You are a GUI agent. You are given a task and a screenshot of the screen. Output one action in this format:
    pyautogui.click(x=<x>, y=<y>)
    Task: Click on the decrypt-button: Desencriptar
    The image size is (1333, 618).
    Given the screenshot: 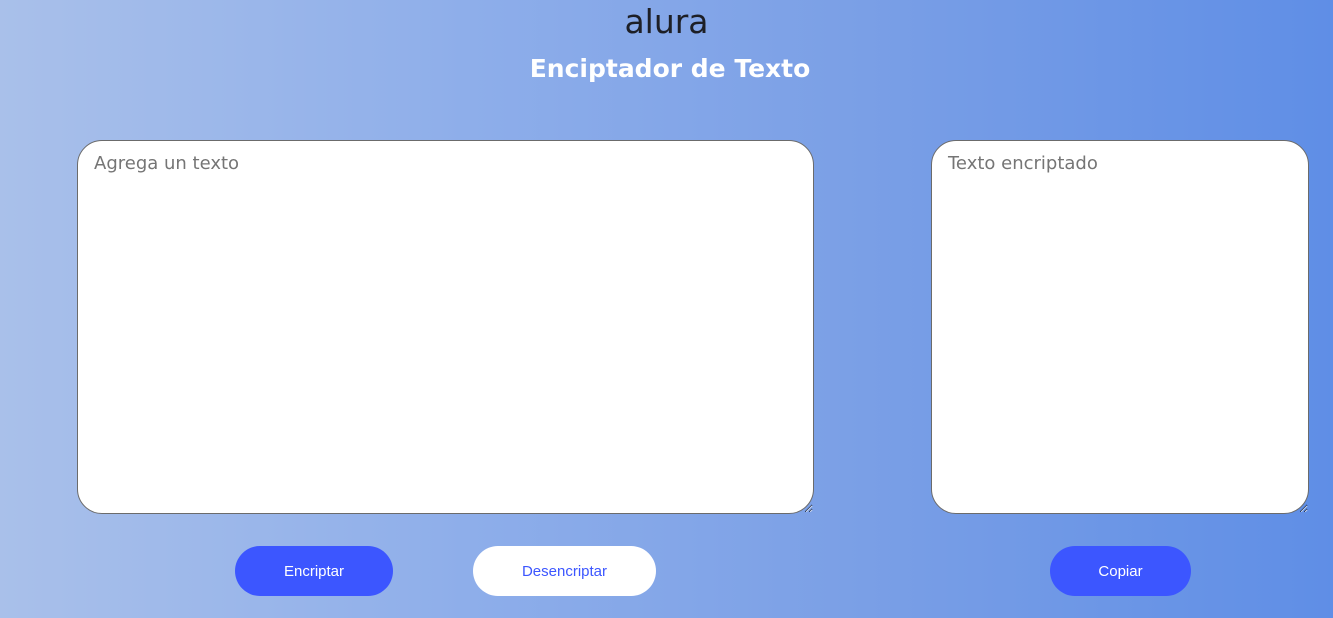 What is the action you would take?
    pyautogui.click(x=564, y=571)
    